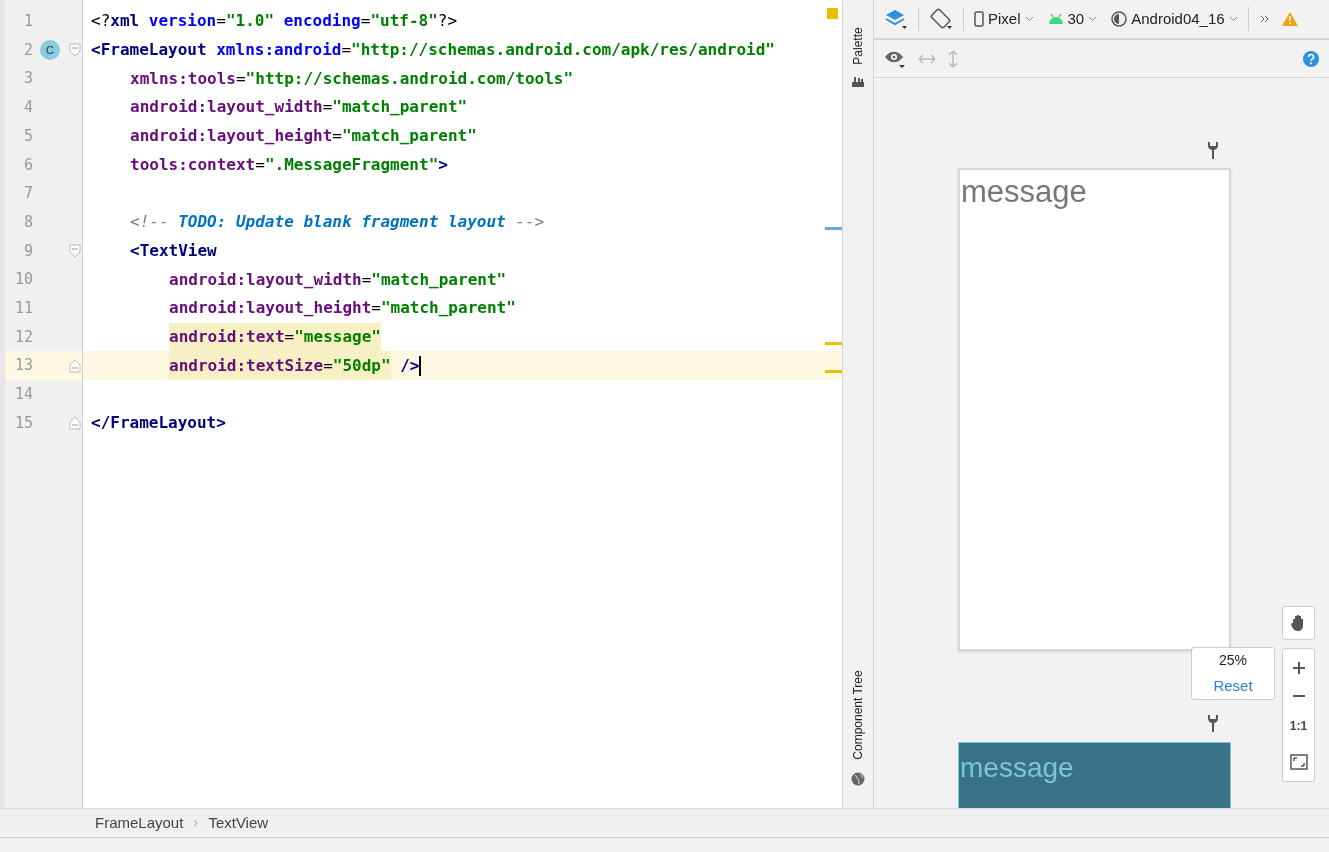 The height and width of the screenshot is (852, 1329). Describe the element at coordinates (409, 365) in the screenshot. I see `code-line: />` at that location.